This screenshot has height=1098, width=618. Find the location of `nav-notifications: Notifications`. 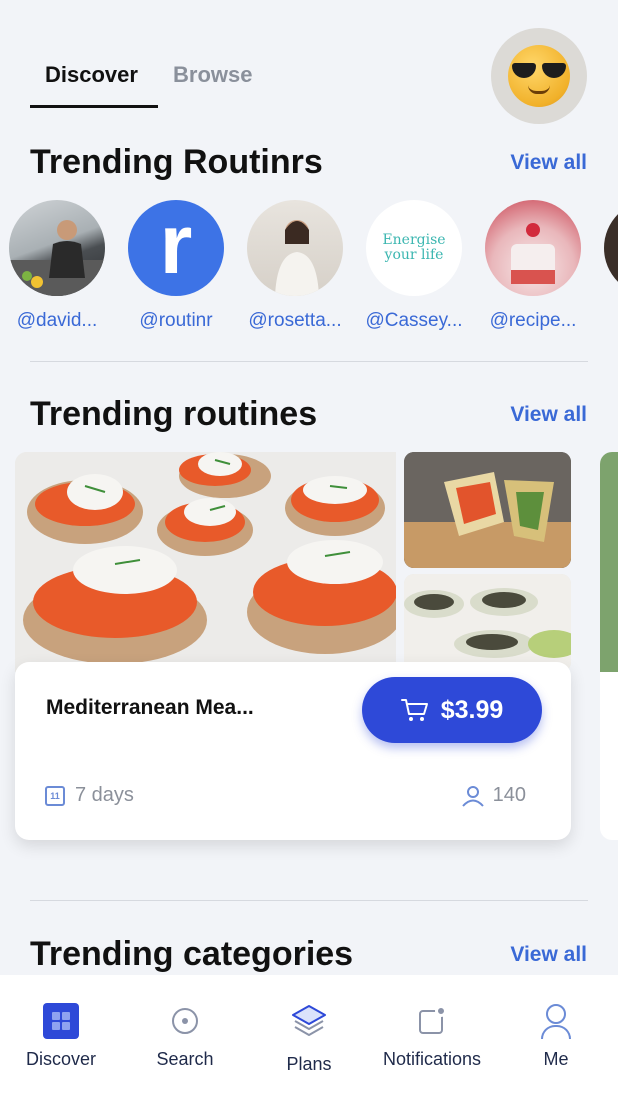

nav-notifications: Notifications is located at coordinates (432, 1036).